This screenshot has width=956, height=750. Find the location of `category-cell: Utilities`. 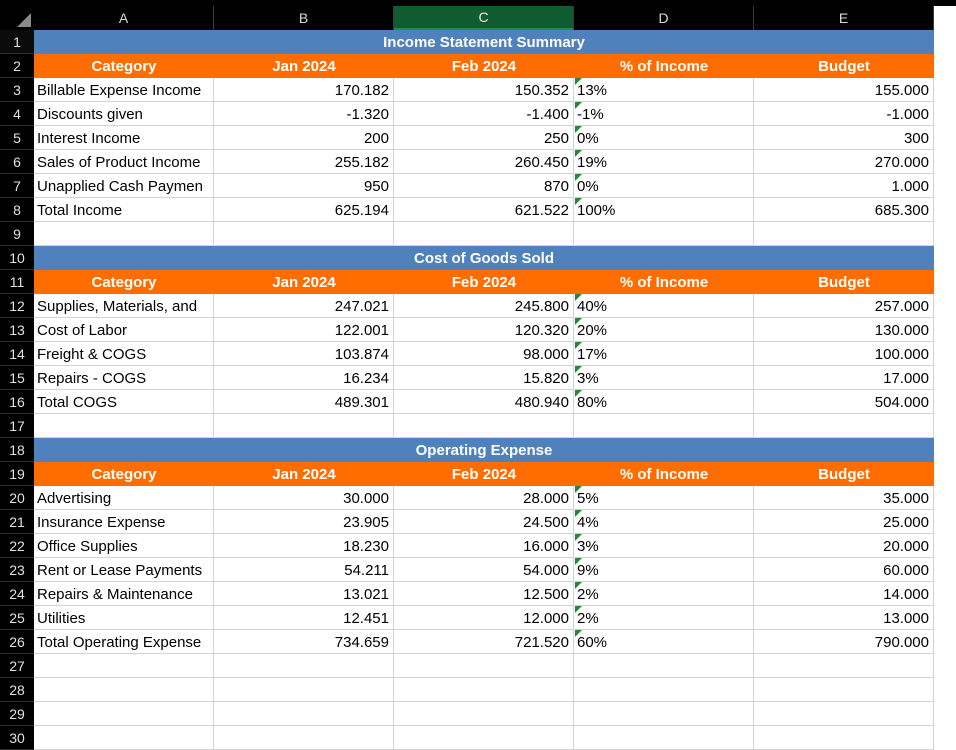

category-cell: Utilities is located at coordinates (124, 618).